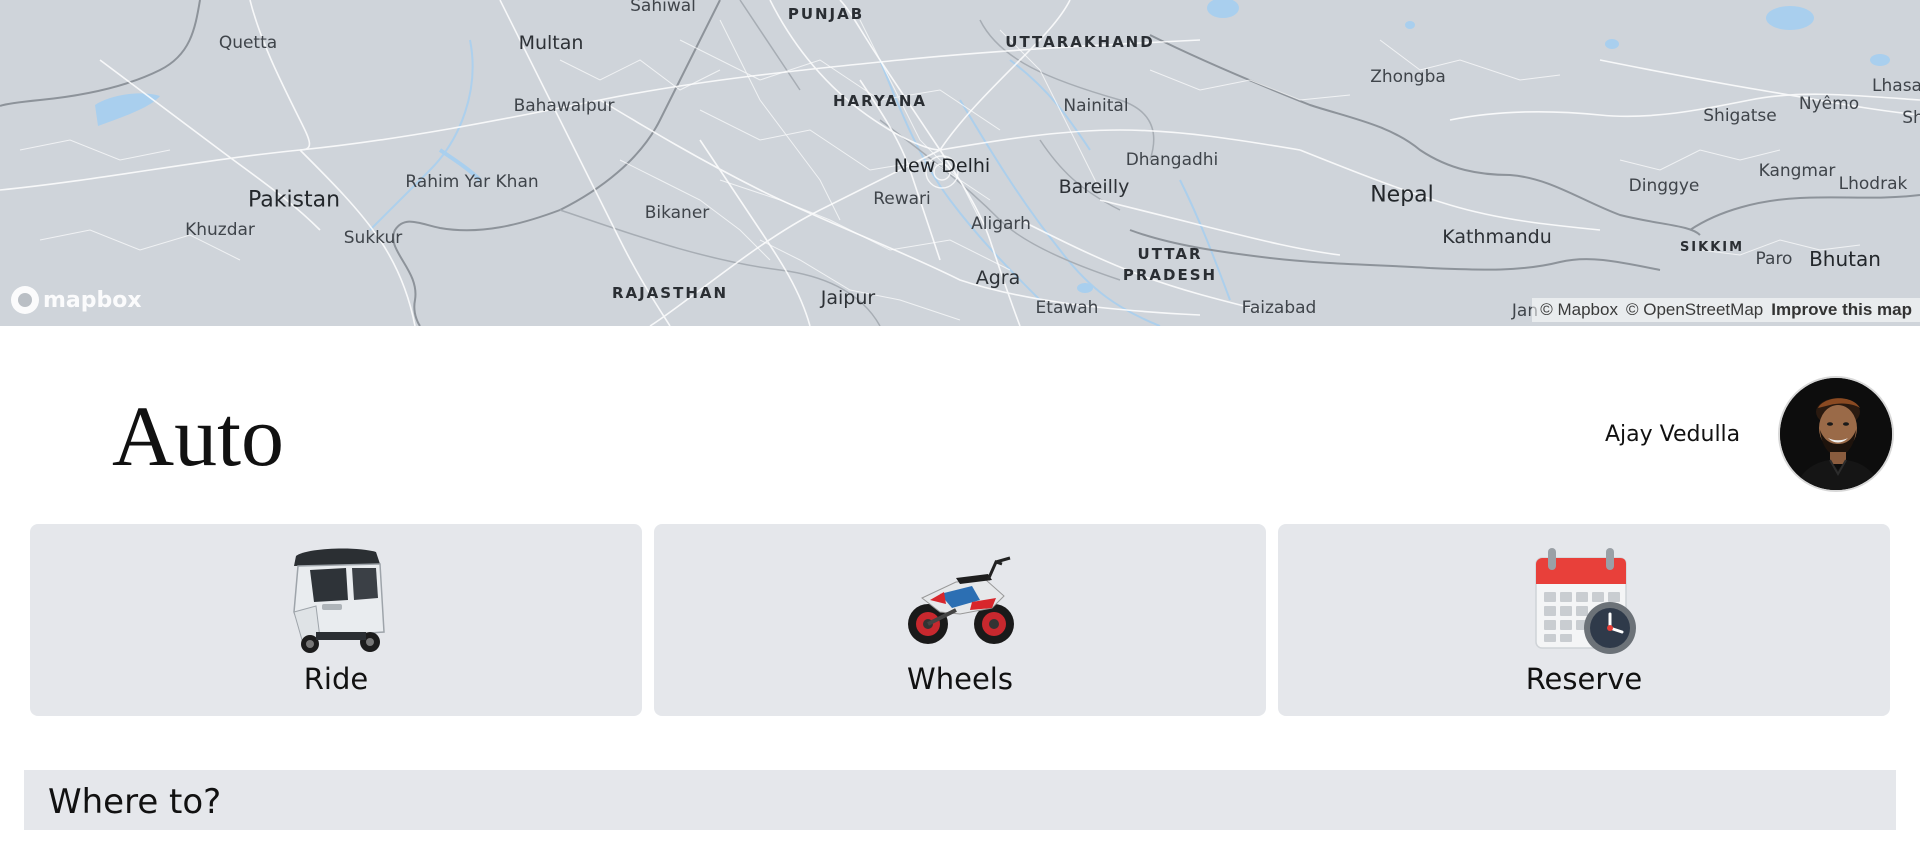 This screenshot has height=844, width=1920. I want to click on map-label-agra: Agra, so click(998, 278).